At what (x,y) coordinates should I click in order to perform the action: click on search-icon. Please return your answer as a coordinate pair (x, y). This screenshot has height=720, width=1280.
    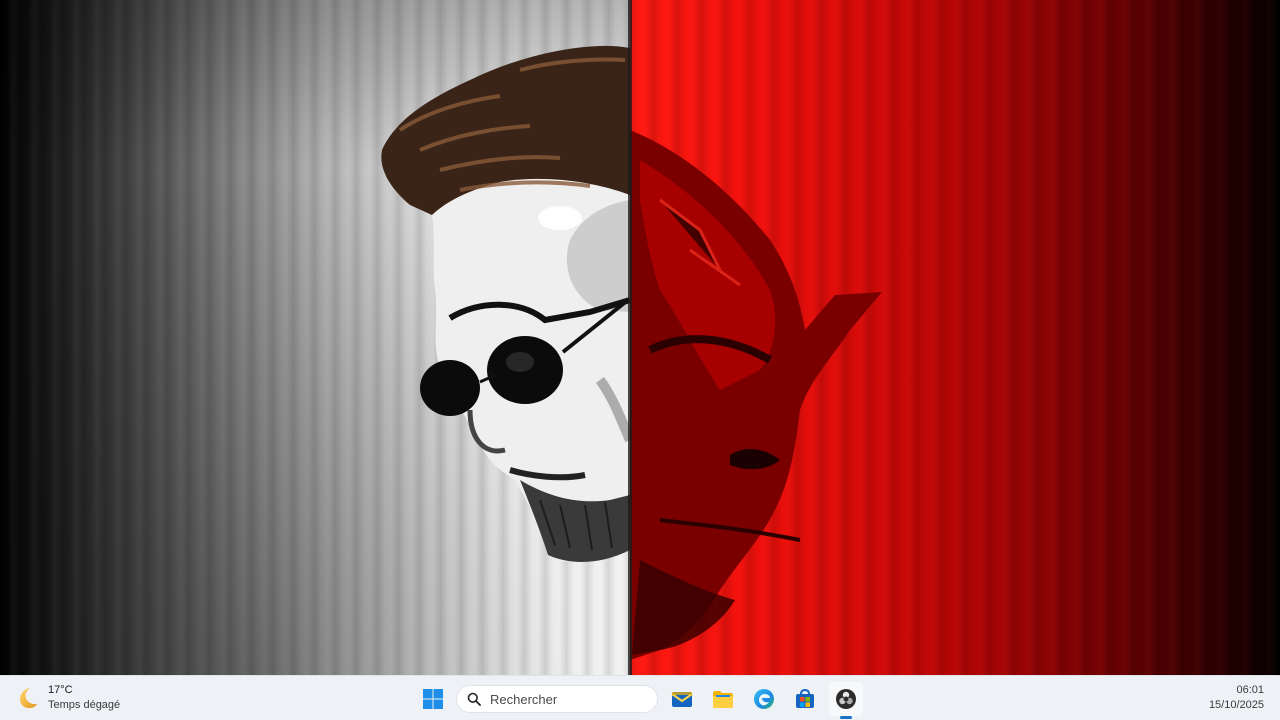
    Looking at the image, I should click on (474, 699).